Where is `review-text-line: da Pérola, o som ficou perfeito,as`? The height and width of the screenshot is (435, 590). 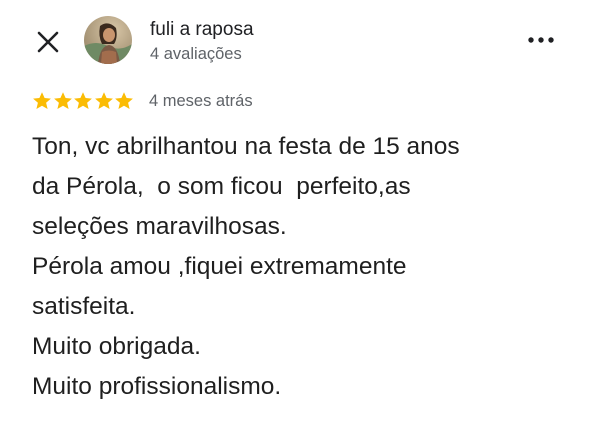
review-text-line: da Pérola, o som ficou perfeito,as is located at coordinates (221, 186).